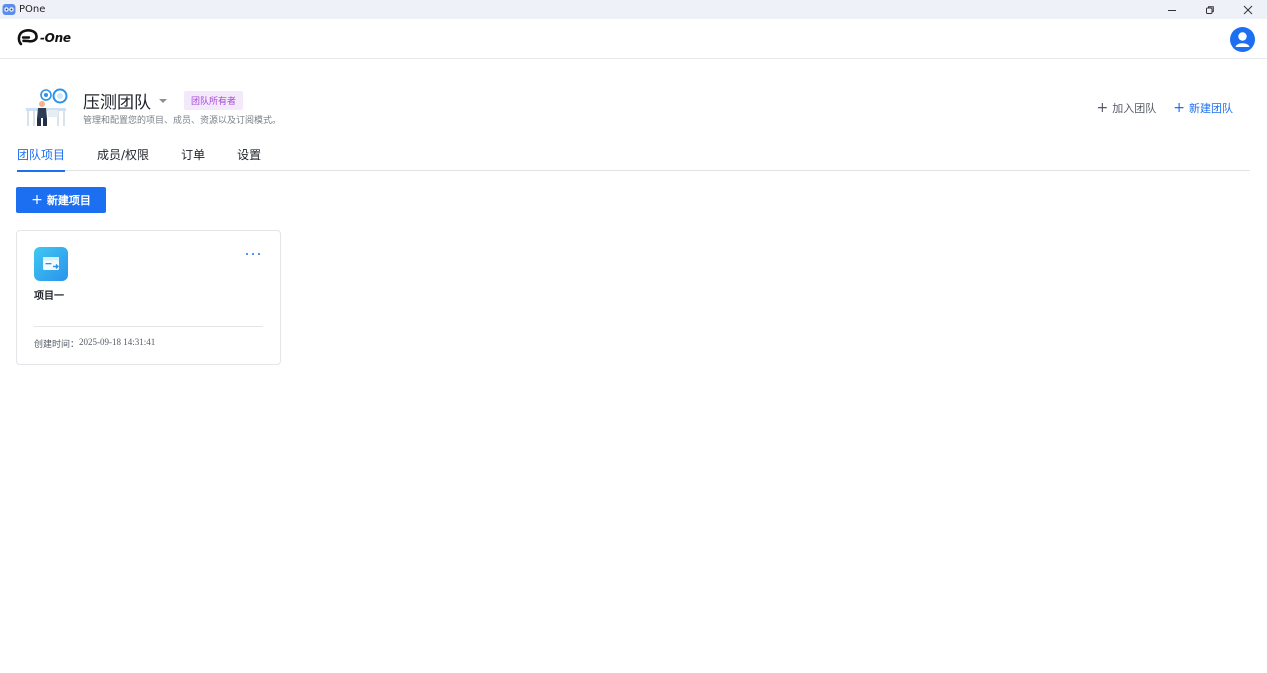  I want to click on app-logo: -One, so click(44, 38).